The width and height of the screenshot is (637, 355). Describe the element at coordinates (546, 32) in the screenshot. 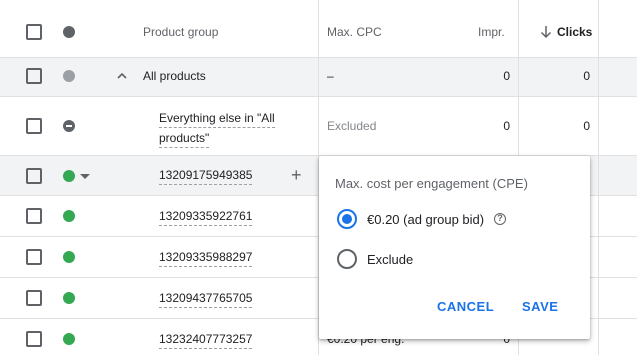

I see `arrow-down-icon` at that location.